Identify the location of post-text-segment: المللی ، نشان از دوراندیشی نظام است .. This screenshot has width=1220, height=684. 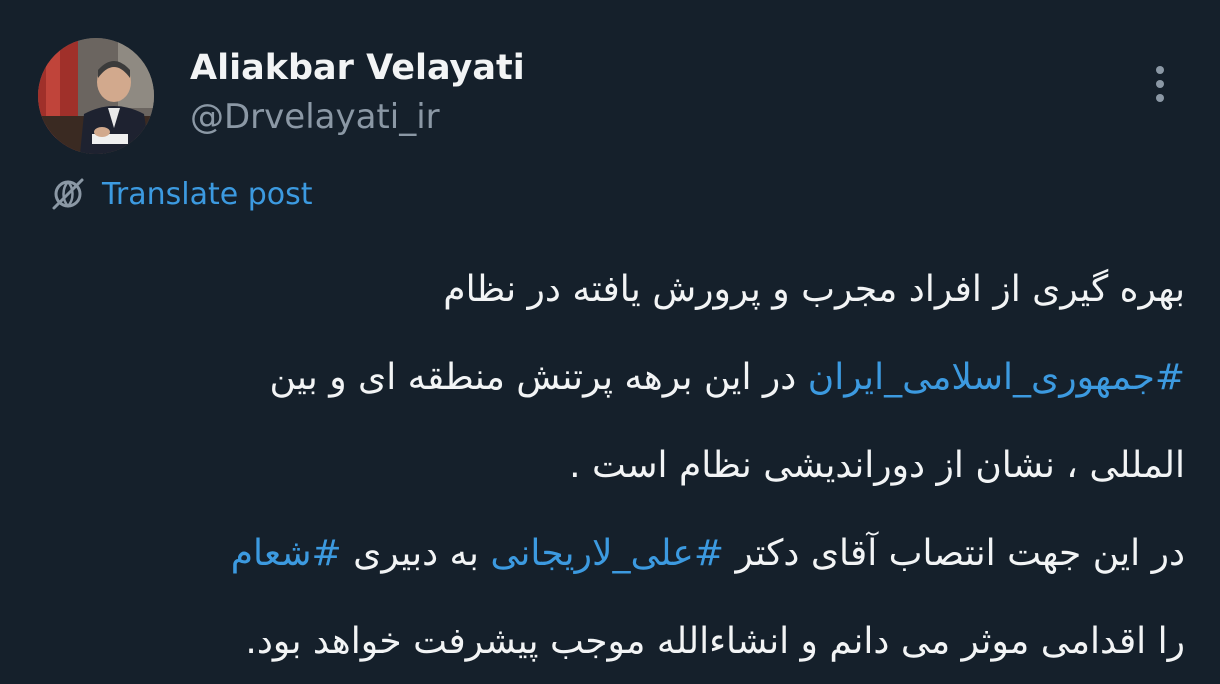
(877, 465).